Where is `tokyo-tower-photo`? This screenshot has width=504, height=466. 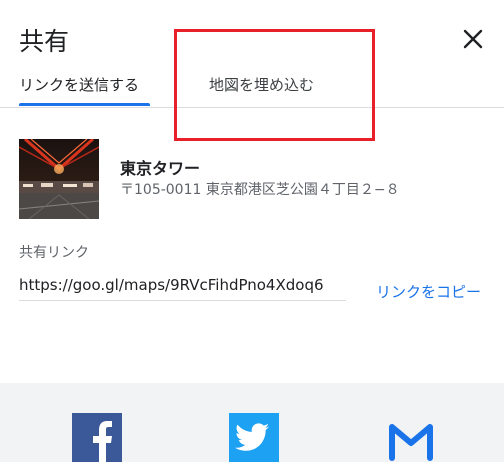 tokyo-tower-photo is located at coordinates (59, 179).